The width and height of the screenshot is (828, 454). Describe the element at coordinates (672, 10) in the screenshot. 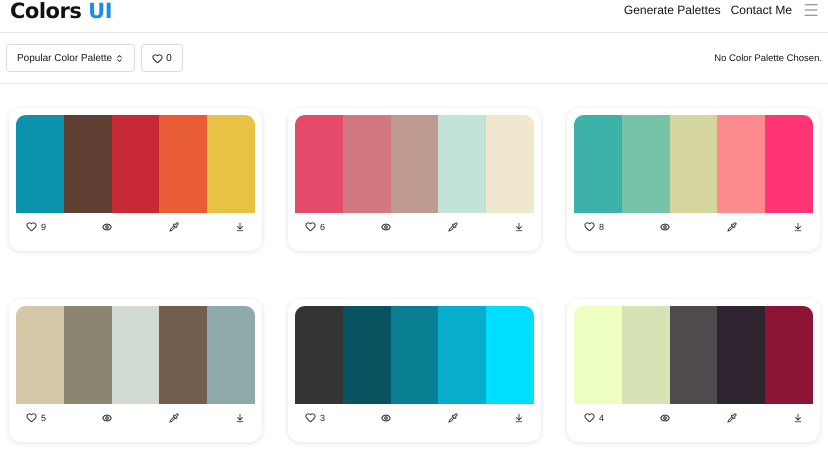

I see `nav-link: Generate Palettes` at that location.